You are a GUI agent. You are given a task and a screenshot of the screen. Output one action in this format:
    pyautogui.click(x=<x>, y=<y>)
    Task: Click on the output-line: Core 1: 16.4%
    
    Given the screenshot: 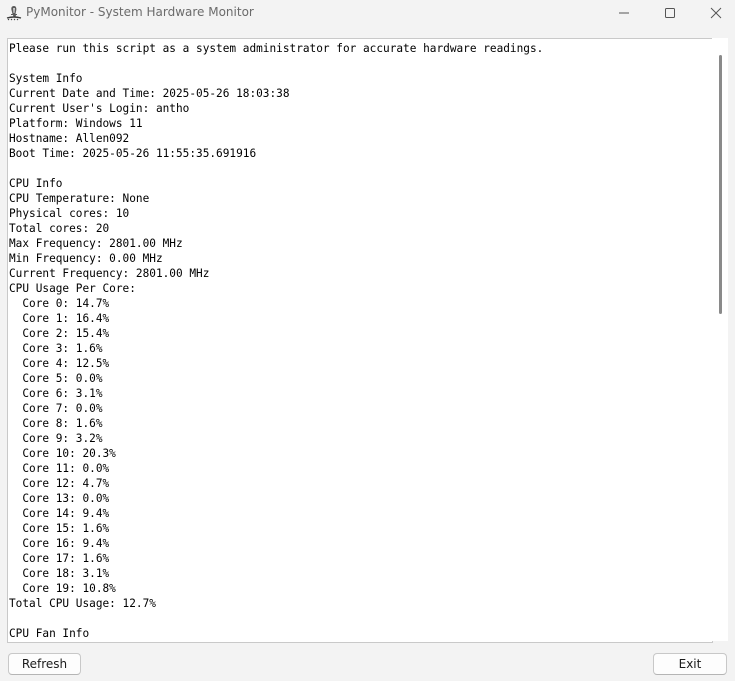 What is the action you would take?
    pyautogui.click(x=59, y=318)
    